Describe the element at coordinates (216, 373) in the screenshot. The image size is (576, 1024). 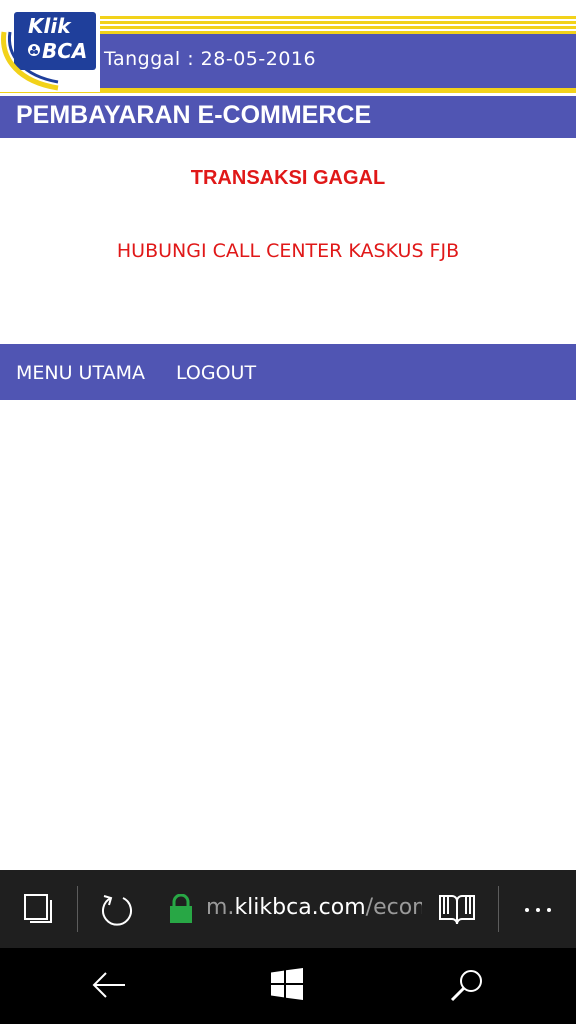
I see `logout-link: LOGOUT` at that location.